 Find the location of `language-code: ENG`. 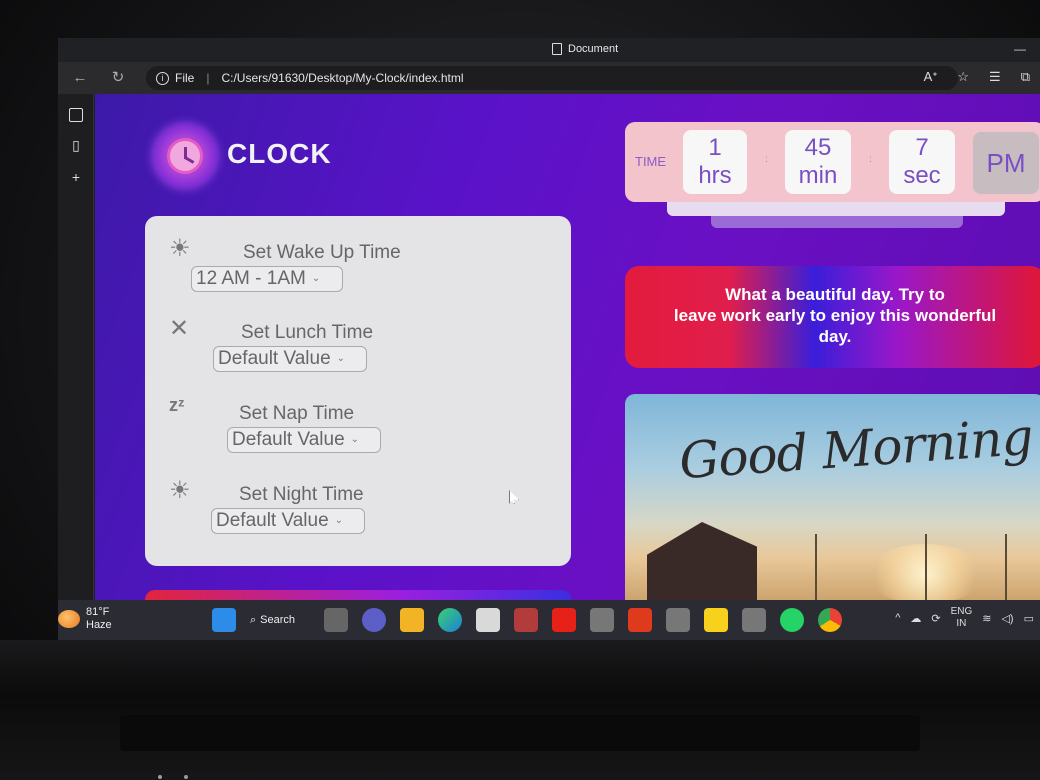

language-code: ENG is located at coordinates (961, 611).